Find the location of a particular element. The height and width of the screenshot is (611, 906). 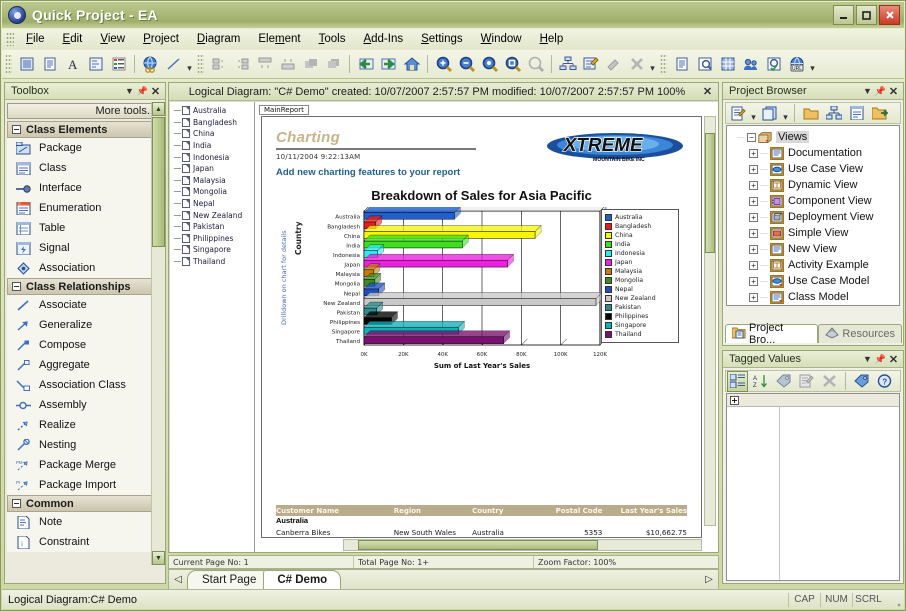

minimize-button is located at coordinates (843, 15).